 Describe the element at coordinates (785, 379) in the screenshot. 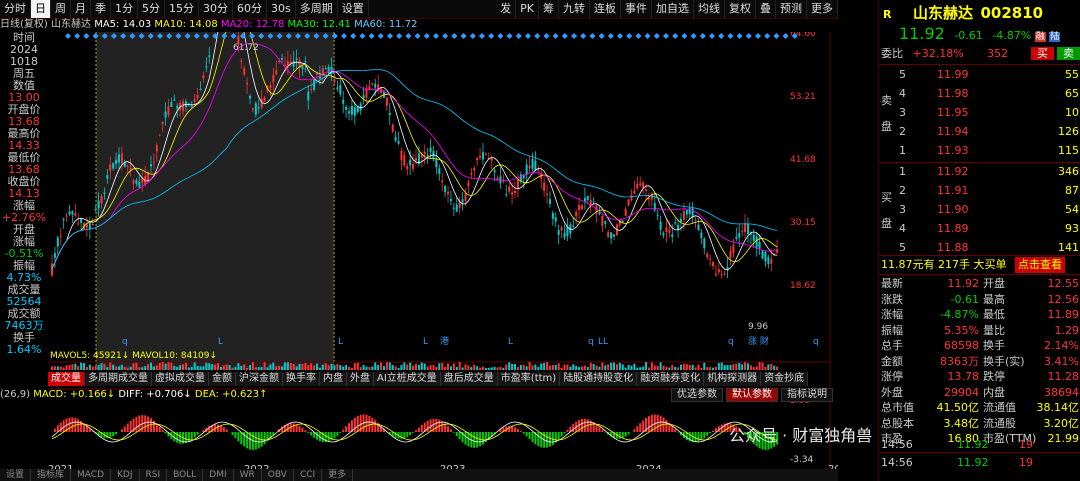

I see `indicator-tab: 资金抄底` at that location.